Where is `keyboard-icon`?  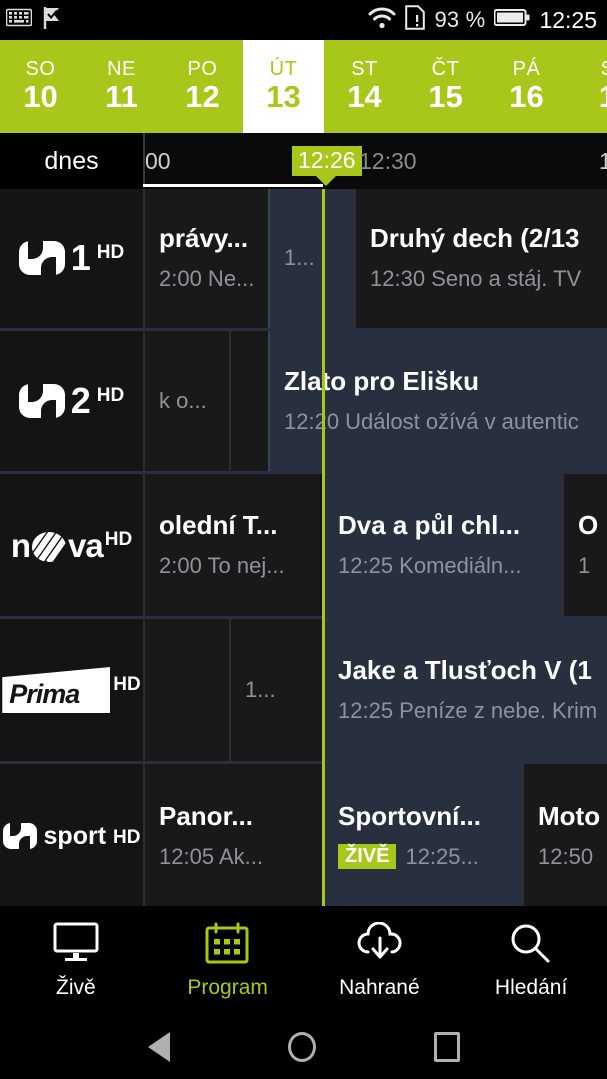 keyboard-icon is located at coordinates (19, 20).